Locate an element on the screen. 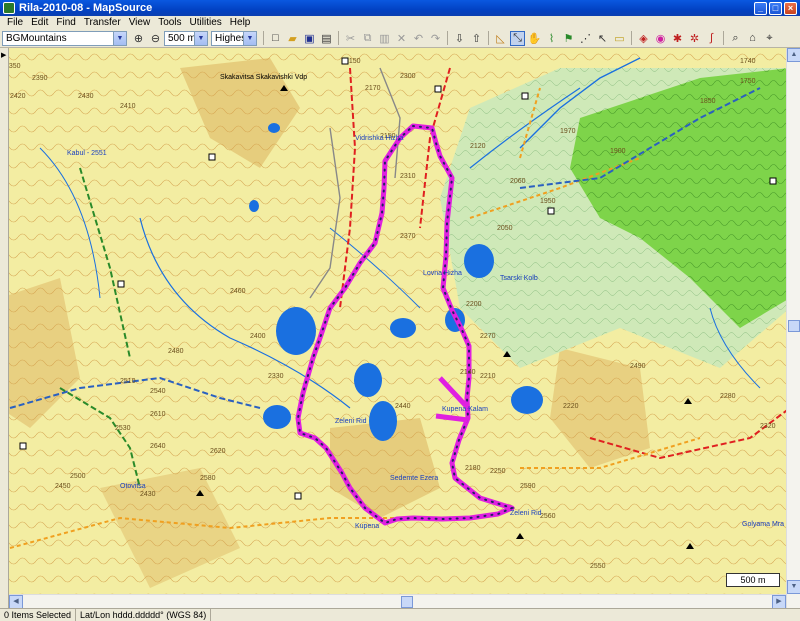  paste-icon: ▥ is located at coordinates (384, 38).